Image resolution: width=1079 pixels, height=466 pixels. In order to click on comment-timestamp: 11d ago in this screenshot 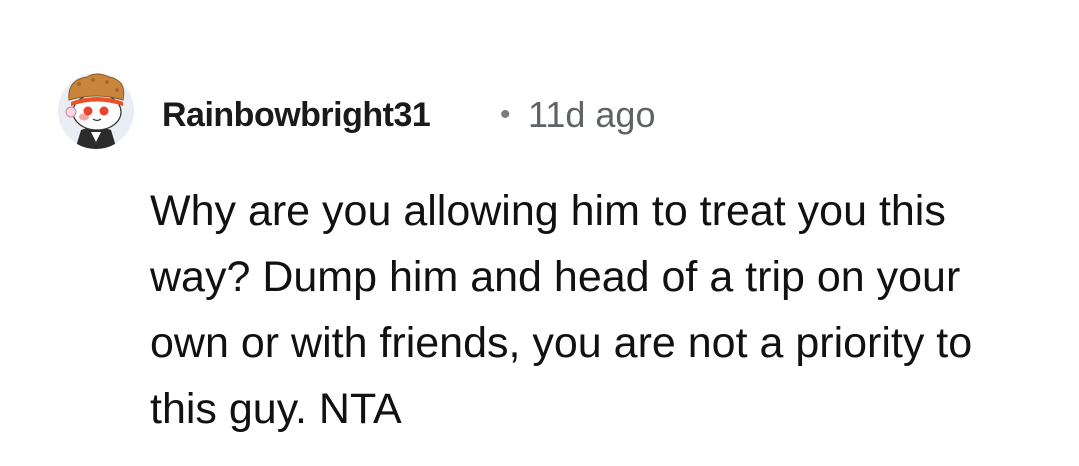, I will do `click(592, 114)`.